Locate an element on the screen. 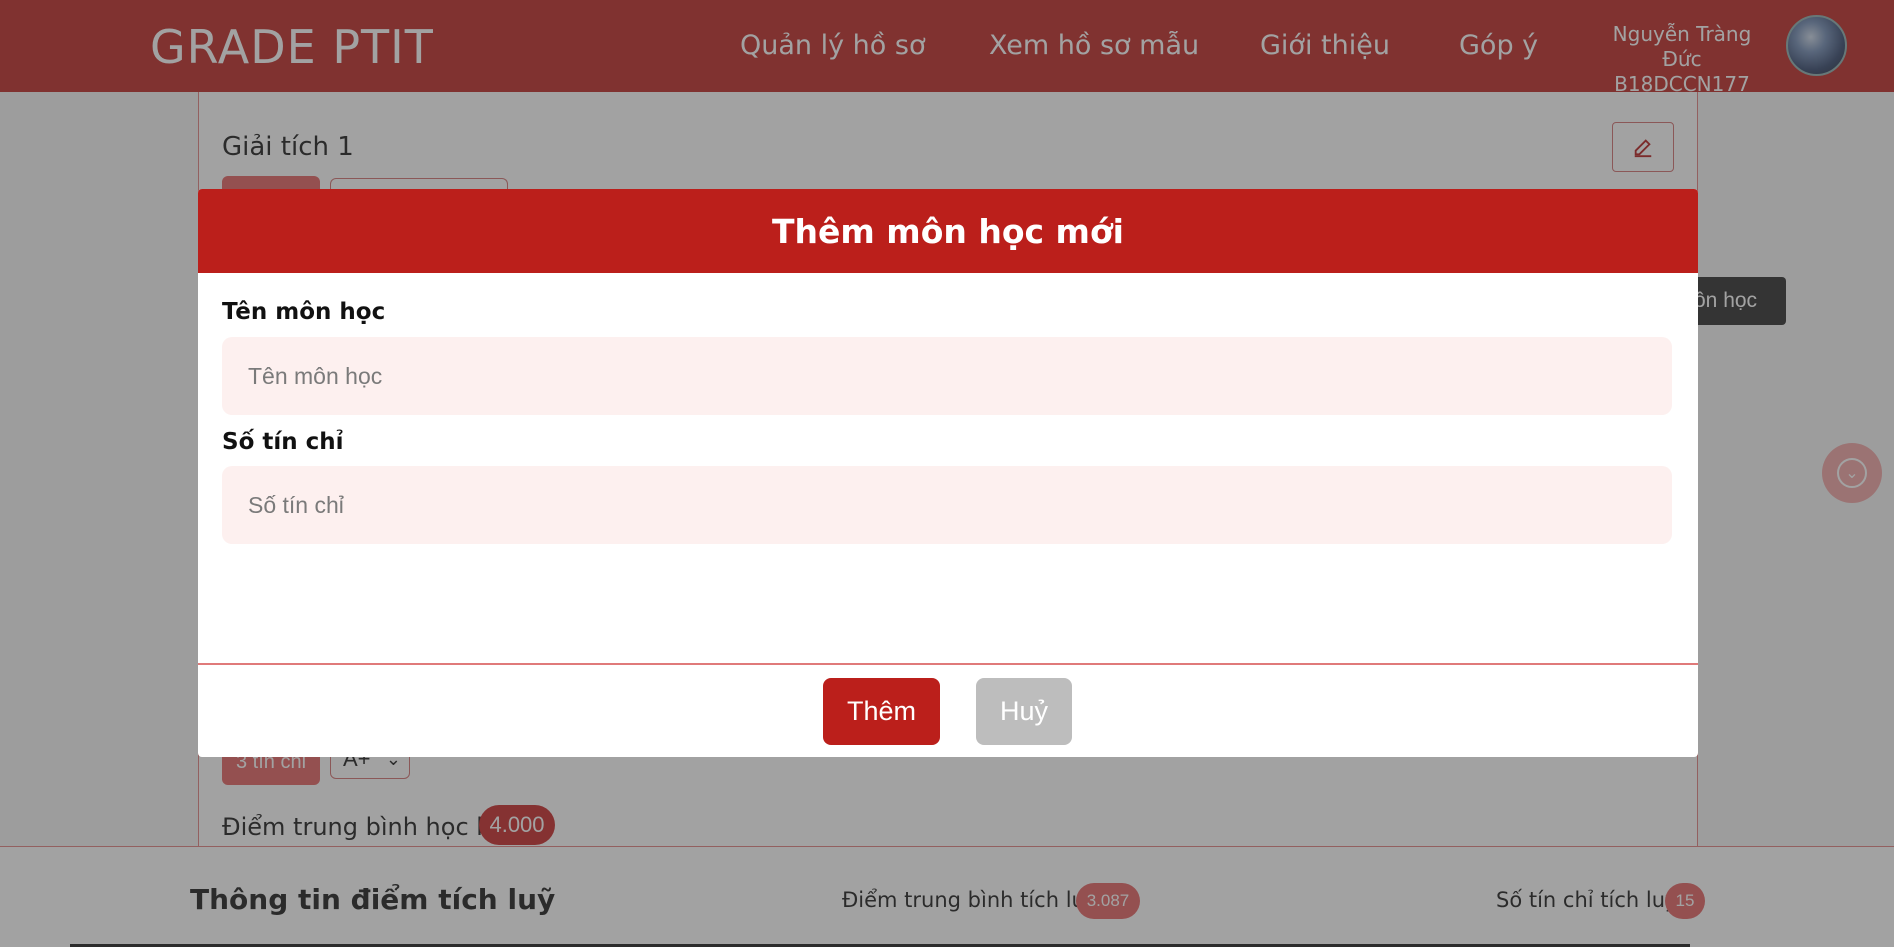 The image size is (1894, 947). cancel-button: Huỷ is located at coordinates (1024, 711).